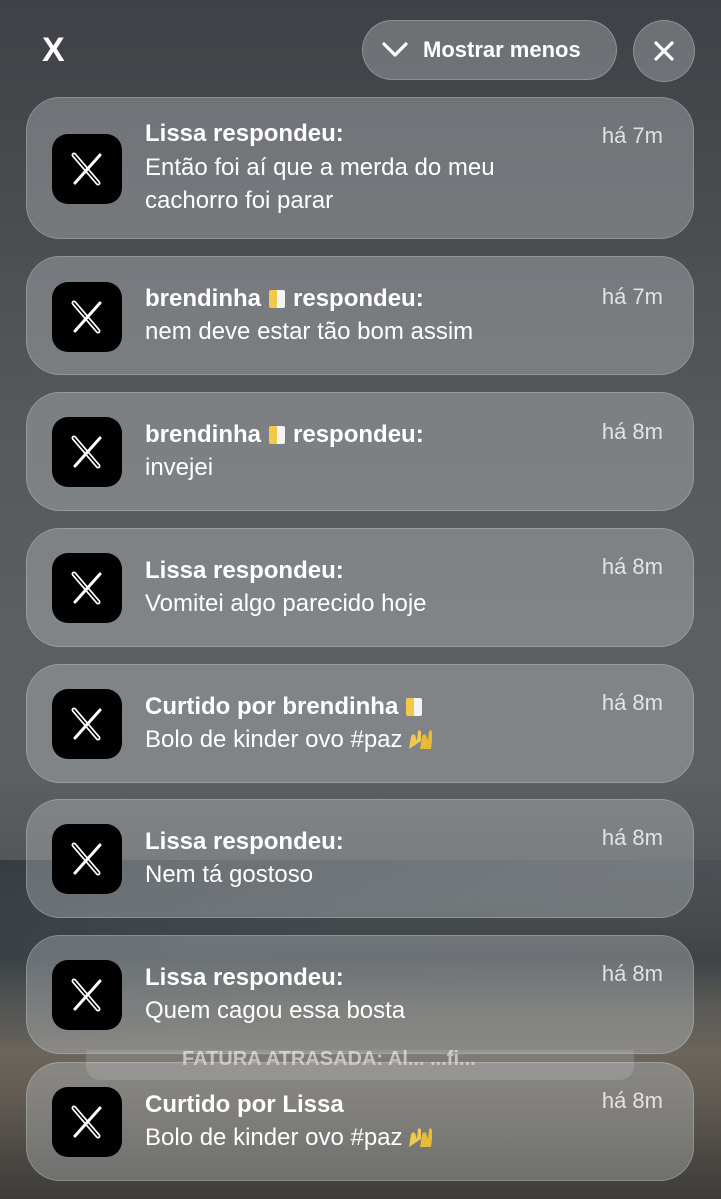  I want to click on header: X Mostrar menos, so click(360, 48).